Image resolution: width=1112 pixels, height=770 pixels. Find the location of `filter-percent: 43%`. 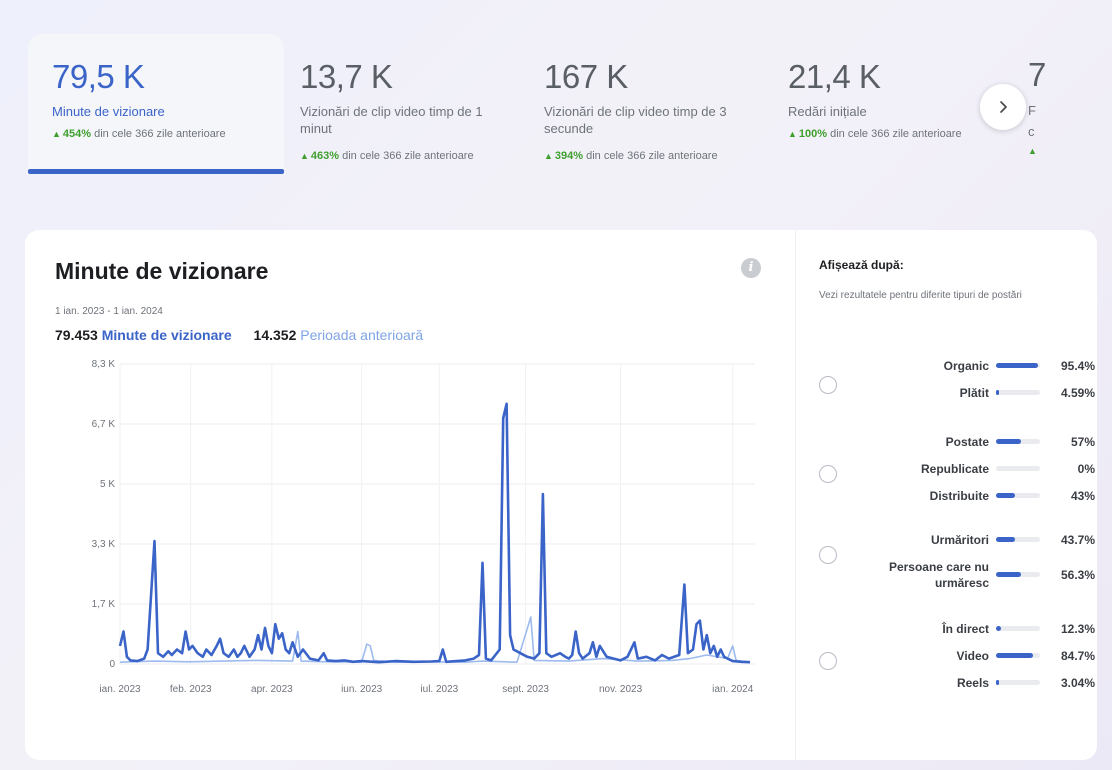

filter-percent: 43% is located at coordinates (1082, 496).